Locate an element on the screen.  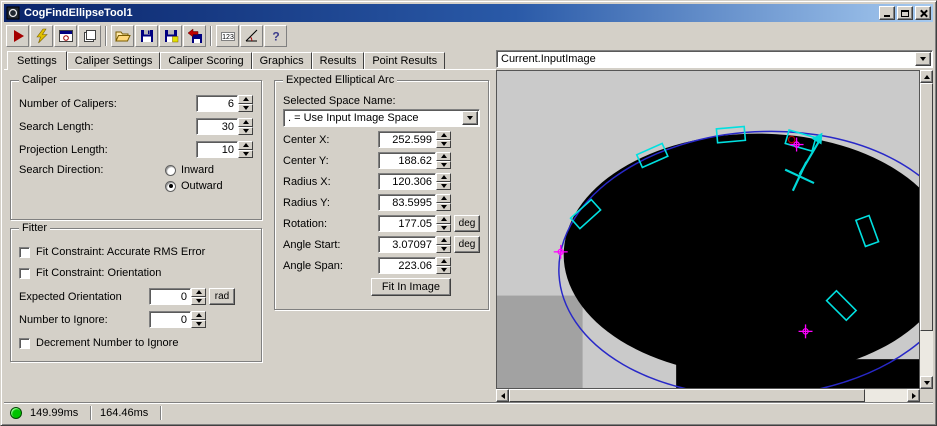
radius-x-field is located at coordinates (407, 181).